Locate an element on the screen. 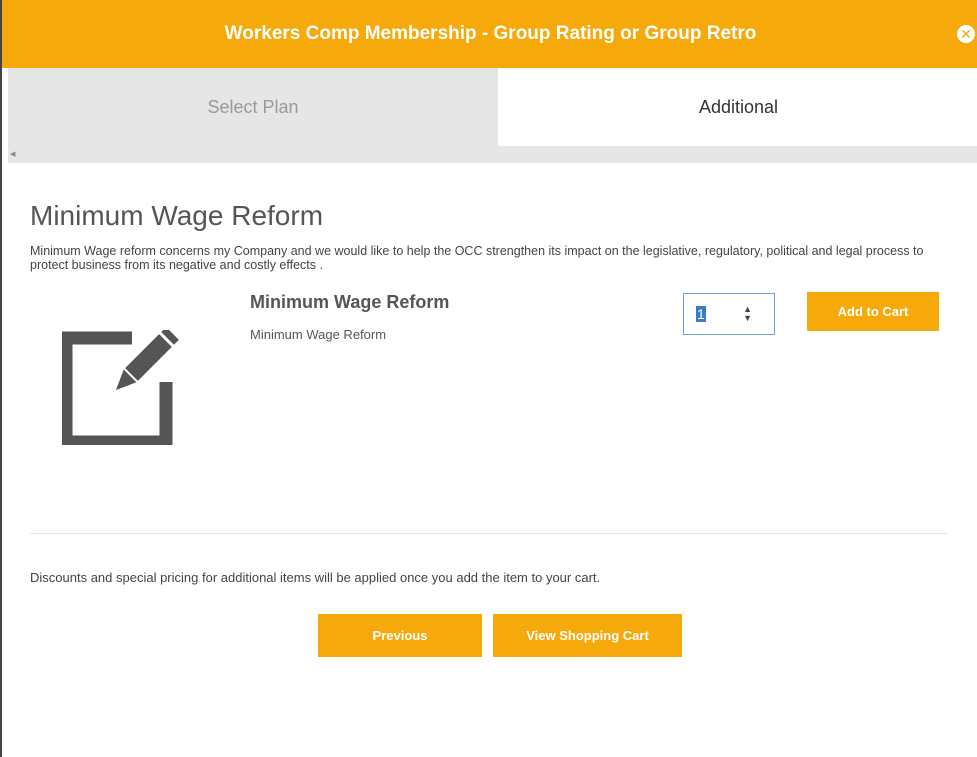 Image resolution: width=977 pixels, height=757 pixels. tab-additional: Additional is located at coordinates (737, 107).